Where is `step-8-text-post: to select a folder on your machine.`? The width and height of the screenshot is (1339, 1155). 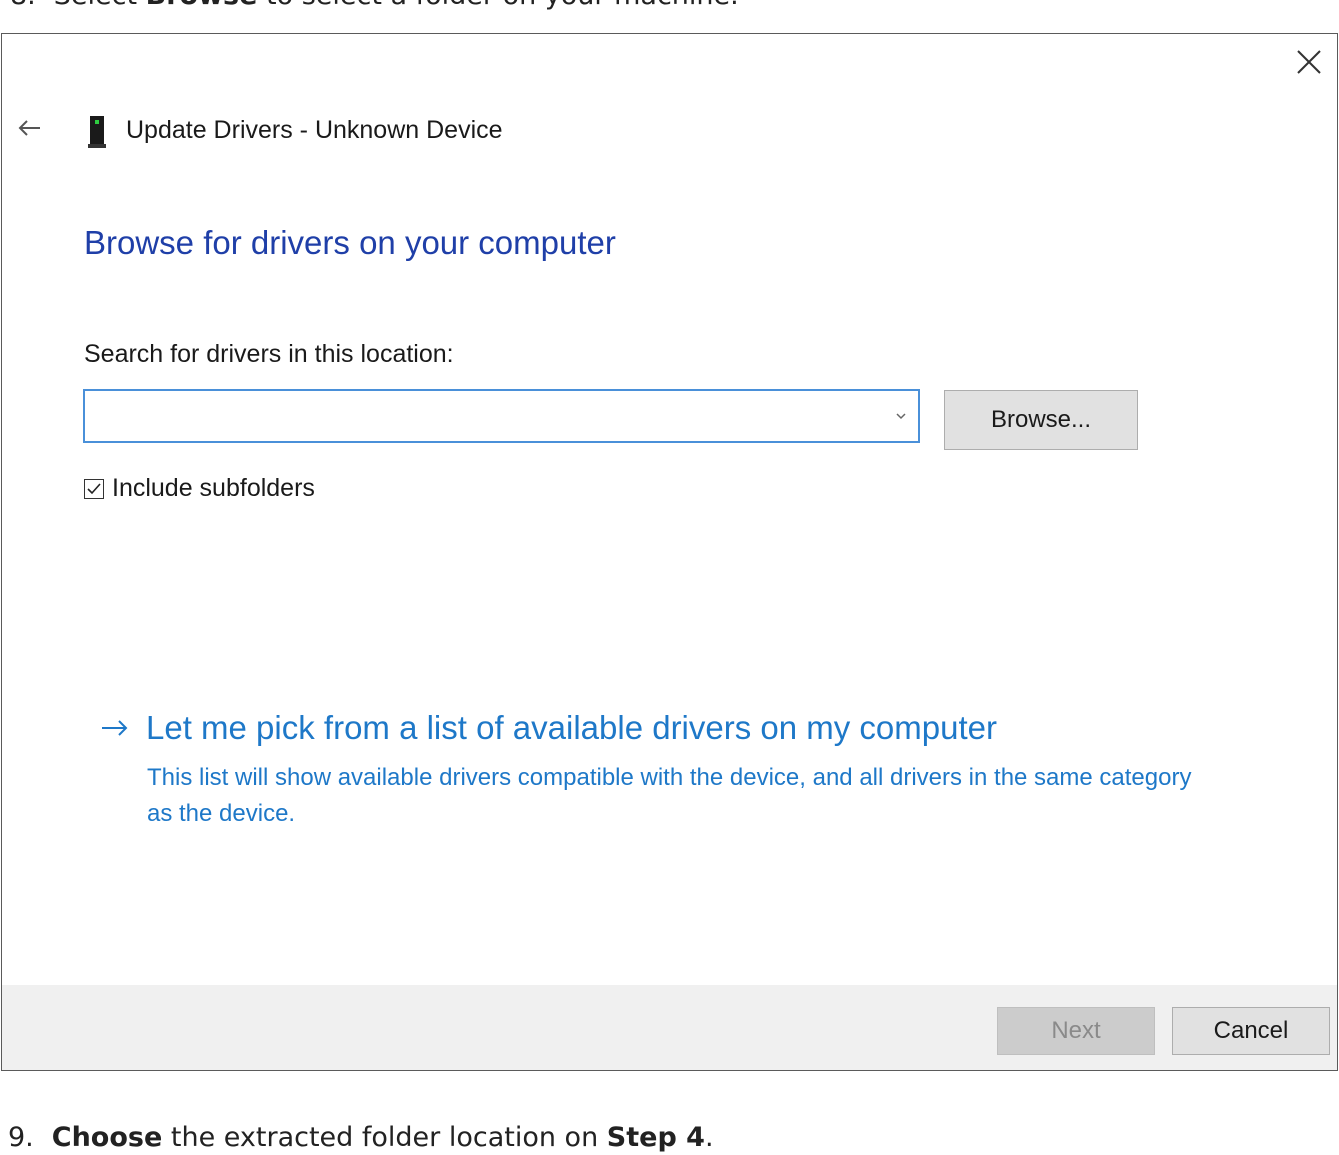
step-8-text-post: to select a folder on your machine. is located at coordinates (498, 5).